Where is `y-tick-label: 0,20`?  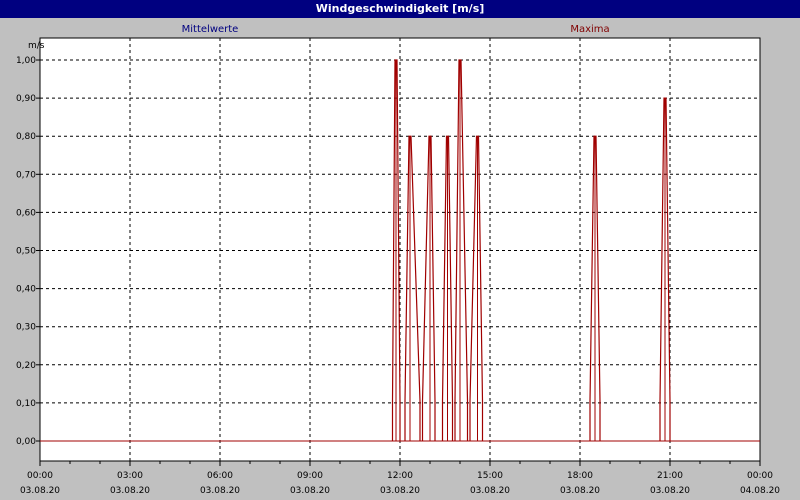 y-tick-label: 0,20 is located at coordinates (26, 366).